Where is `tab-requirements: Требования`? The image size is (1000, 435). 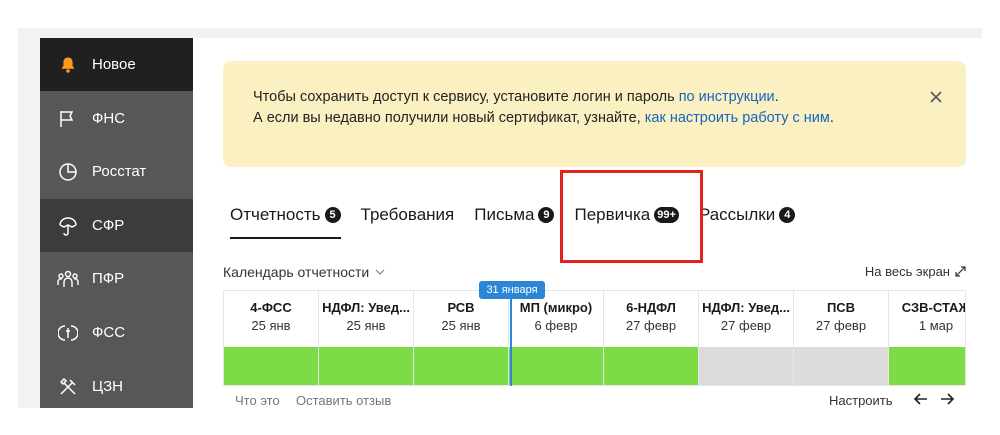
tab-requirements: Требования is located at coordinates (408, 215).